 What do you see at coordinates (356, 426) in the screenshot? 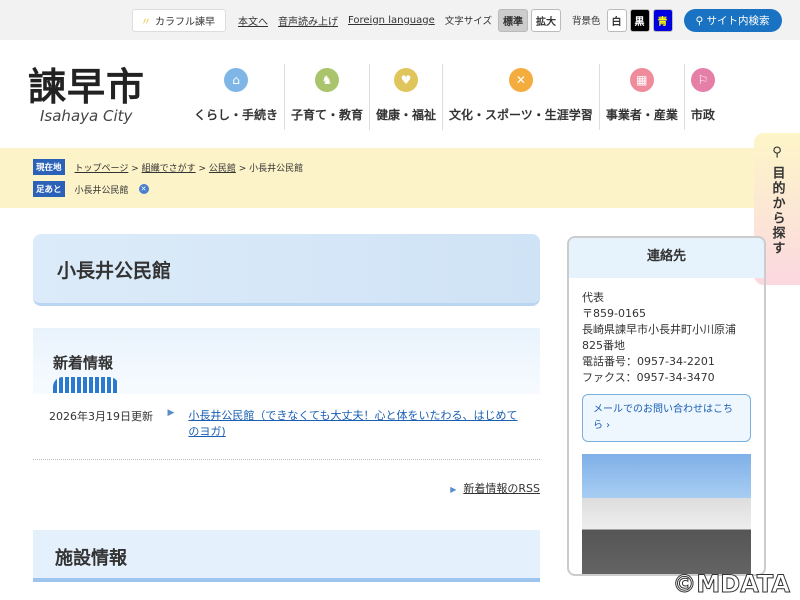
I see `news-link: 小長井公民館（できなくても大丈夫！心と体をいたわる、はじめてのヨガ)` at bounding box center [356, 426].